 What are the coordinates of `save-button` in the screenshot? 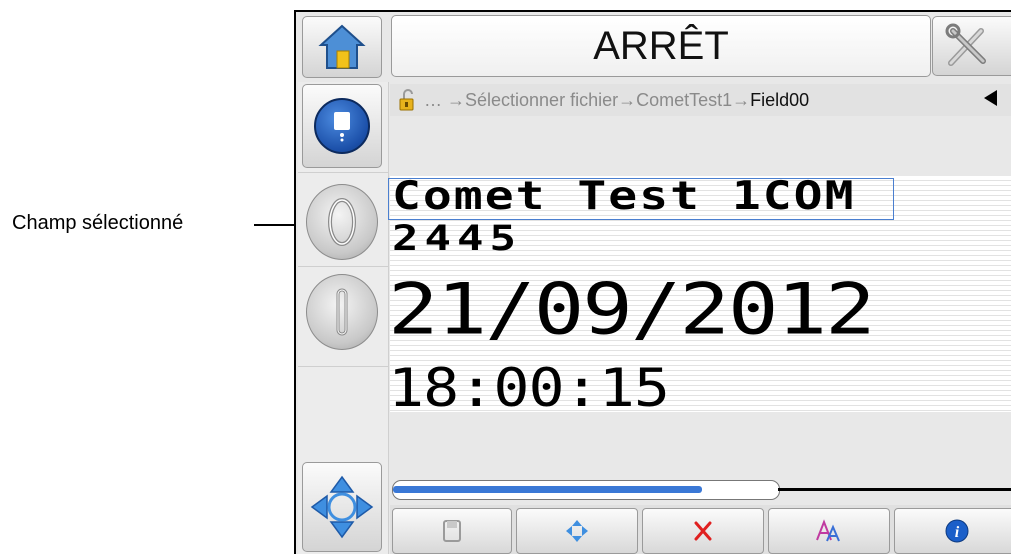 It's located at (452, 531).